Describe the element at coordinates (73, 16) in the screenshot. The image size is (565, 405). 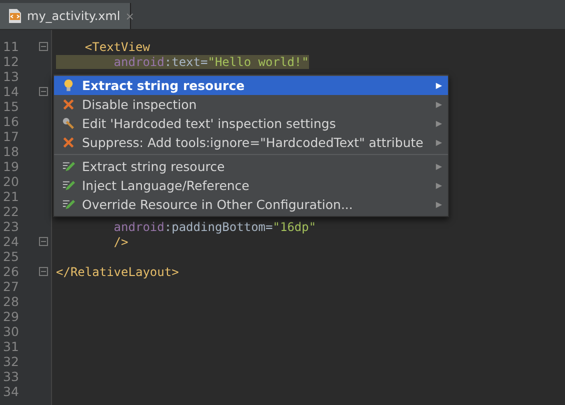
I see `tab-label: my_activity.xml` at that location.